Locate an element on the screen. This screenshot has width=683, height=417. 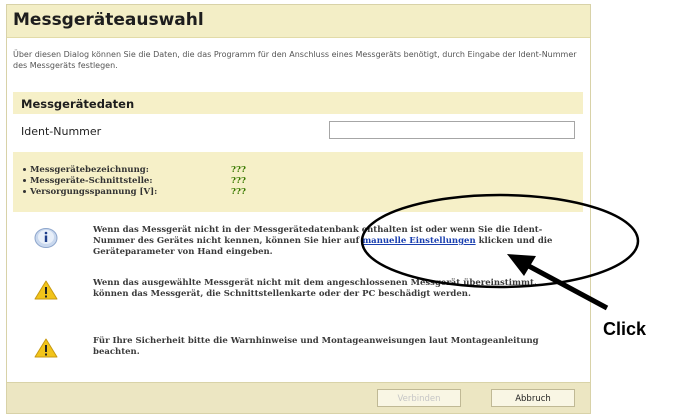
cancel-button: Abbruch is located at coordinates (533, 398).